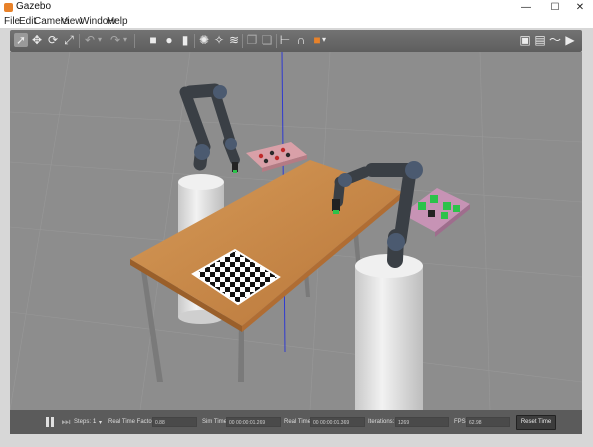 This screenshot has width=593, height=447. I want to click on maximize-button: ☐, so click(555, 7).